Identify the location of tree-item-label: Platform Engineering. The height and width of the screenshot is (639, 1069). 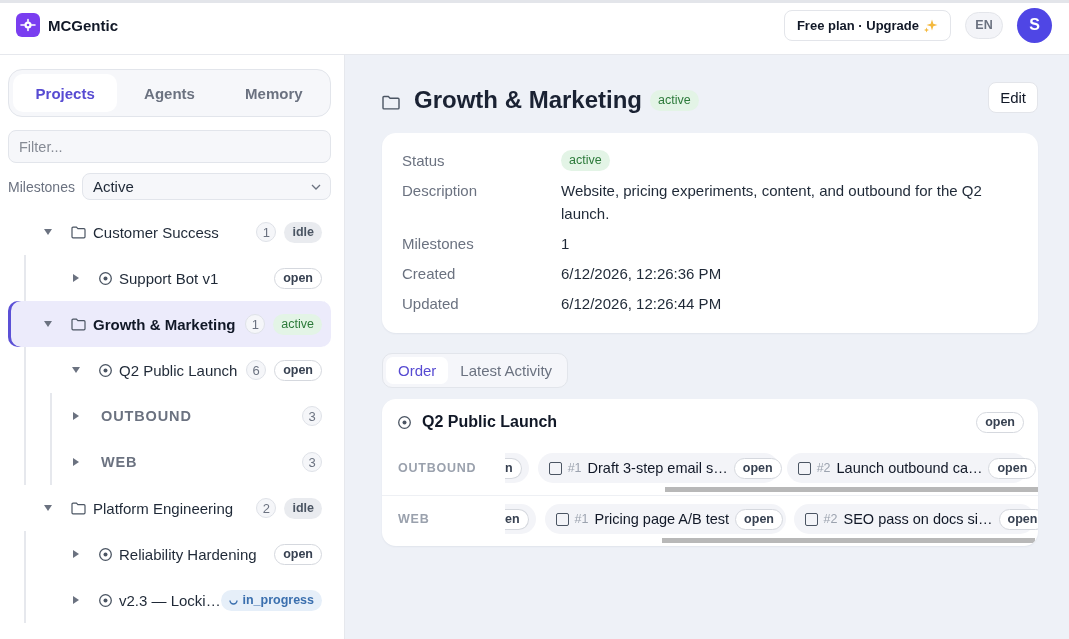
(163, 508).